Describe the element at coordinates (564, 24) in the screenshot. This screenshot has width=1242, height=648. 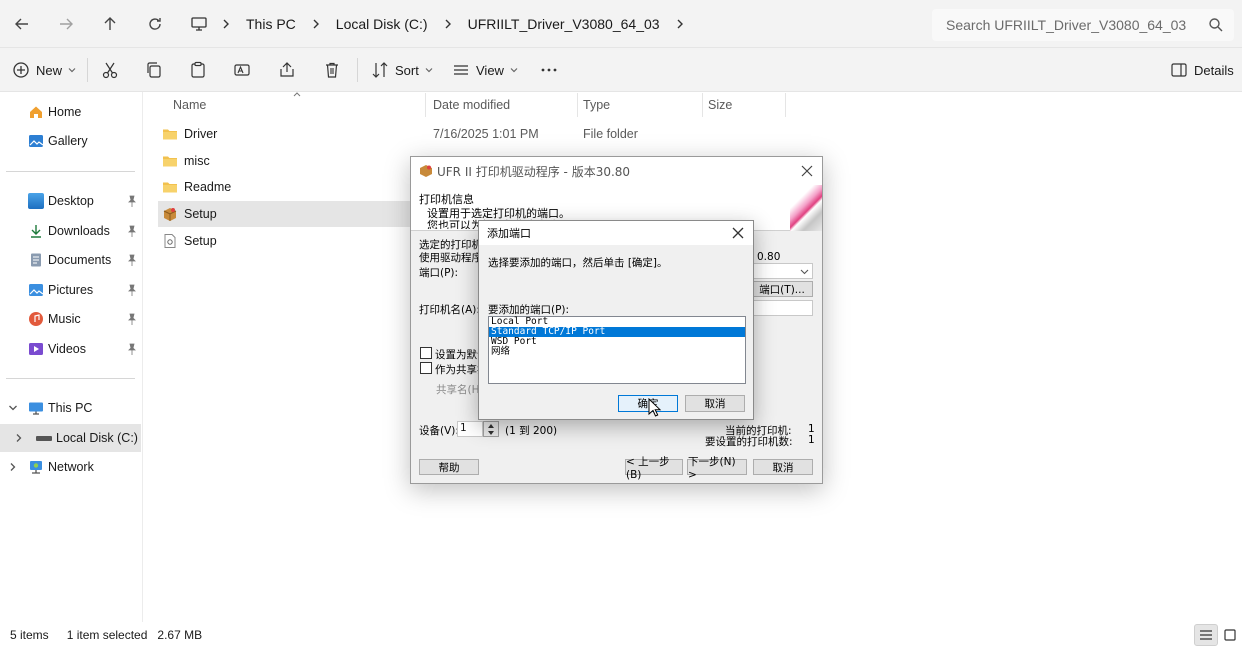
I see `breadcrumb-driver-folder: UFRIILT_Driver_V3080_64_03` at that location.